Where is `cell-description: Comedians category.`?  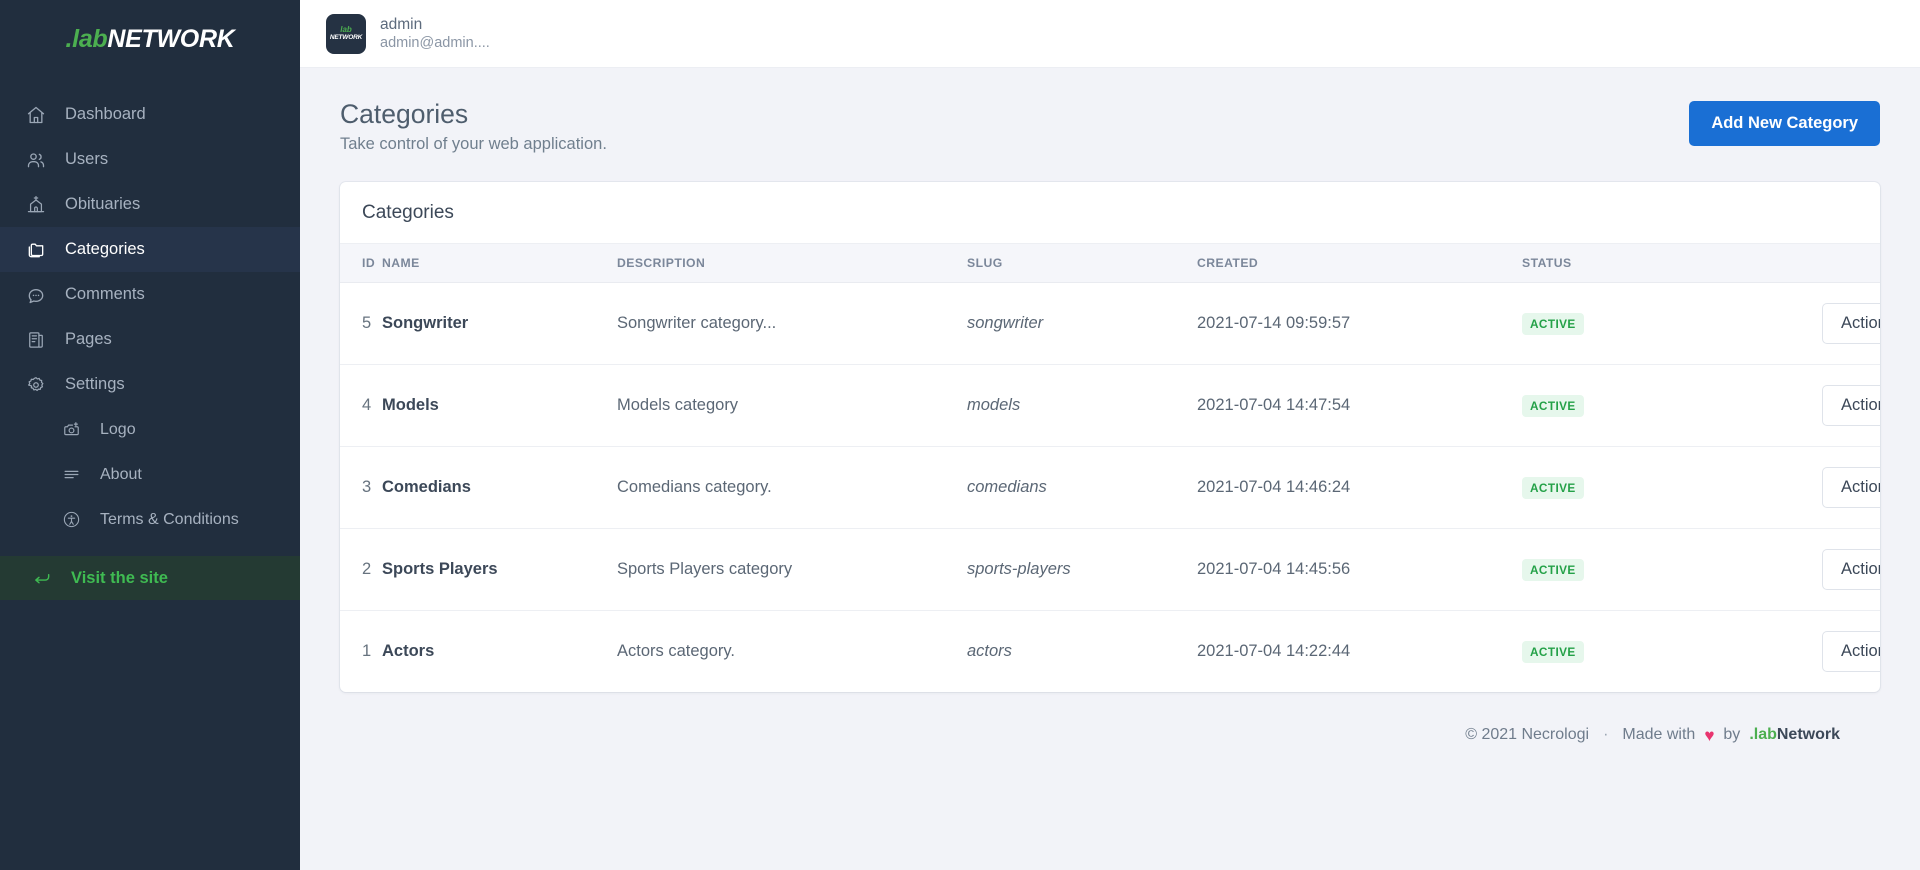 cell-description: Comedians category. is located at coordinates (792, 487).